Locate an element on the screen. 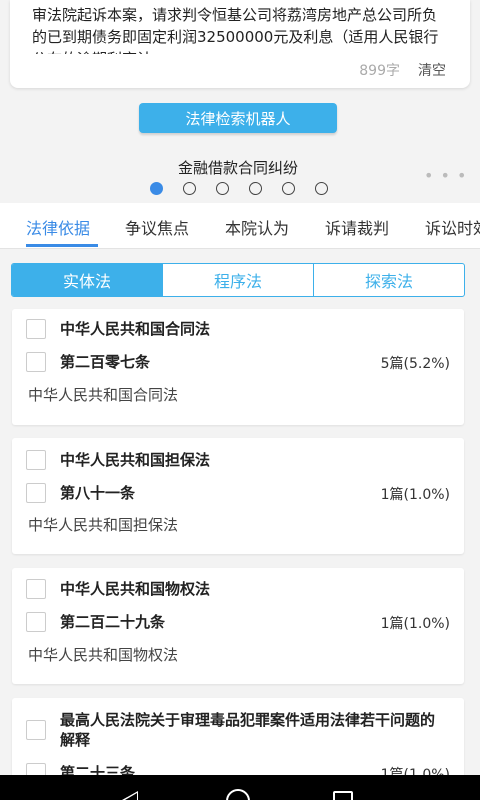  law-source: 中华人民共和国合同法 is located at coordinates (103, 395).